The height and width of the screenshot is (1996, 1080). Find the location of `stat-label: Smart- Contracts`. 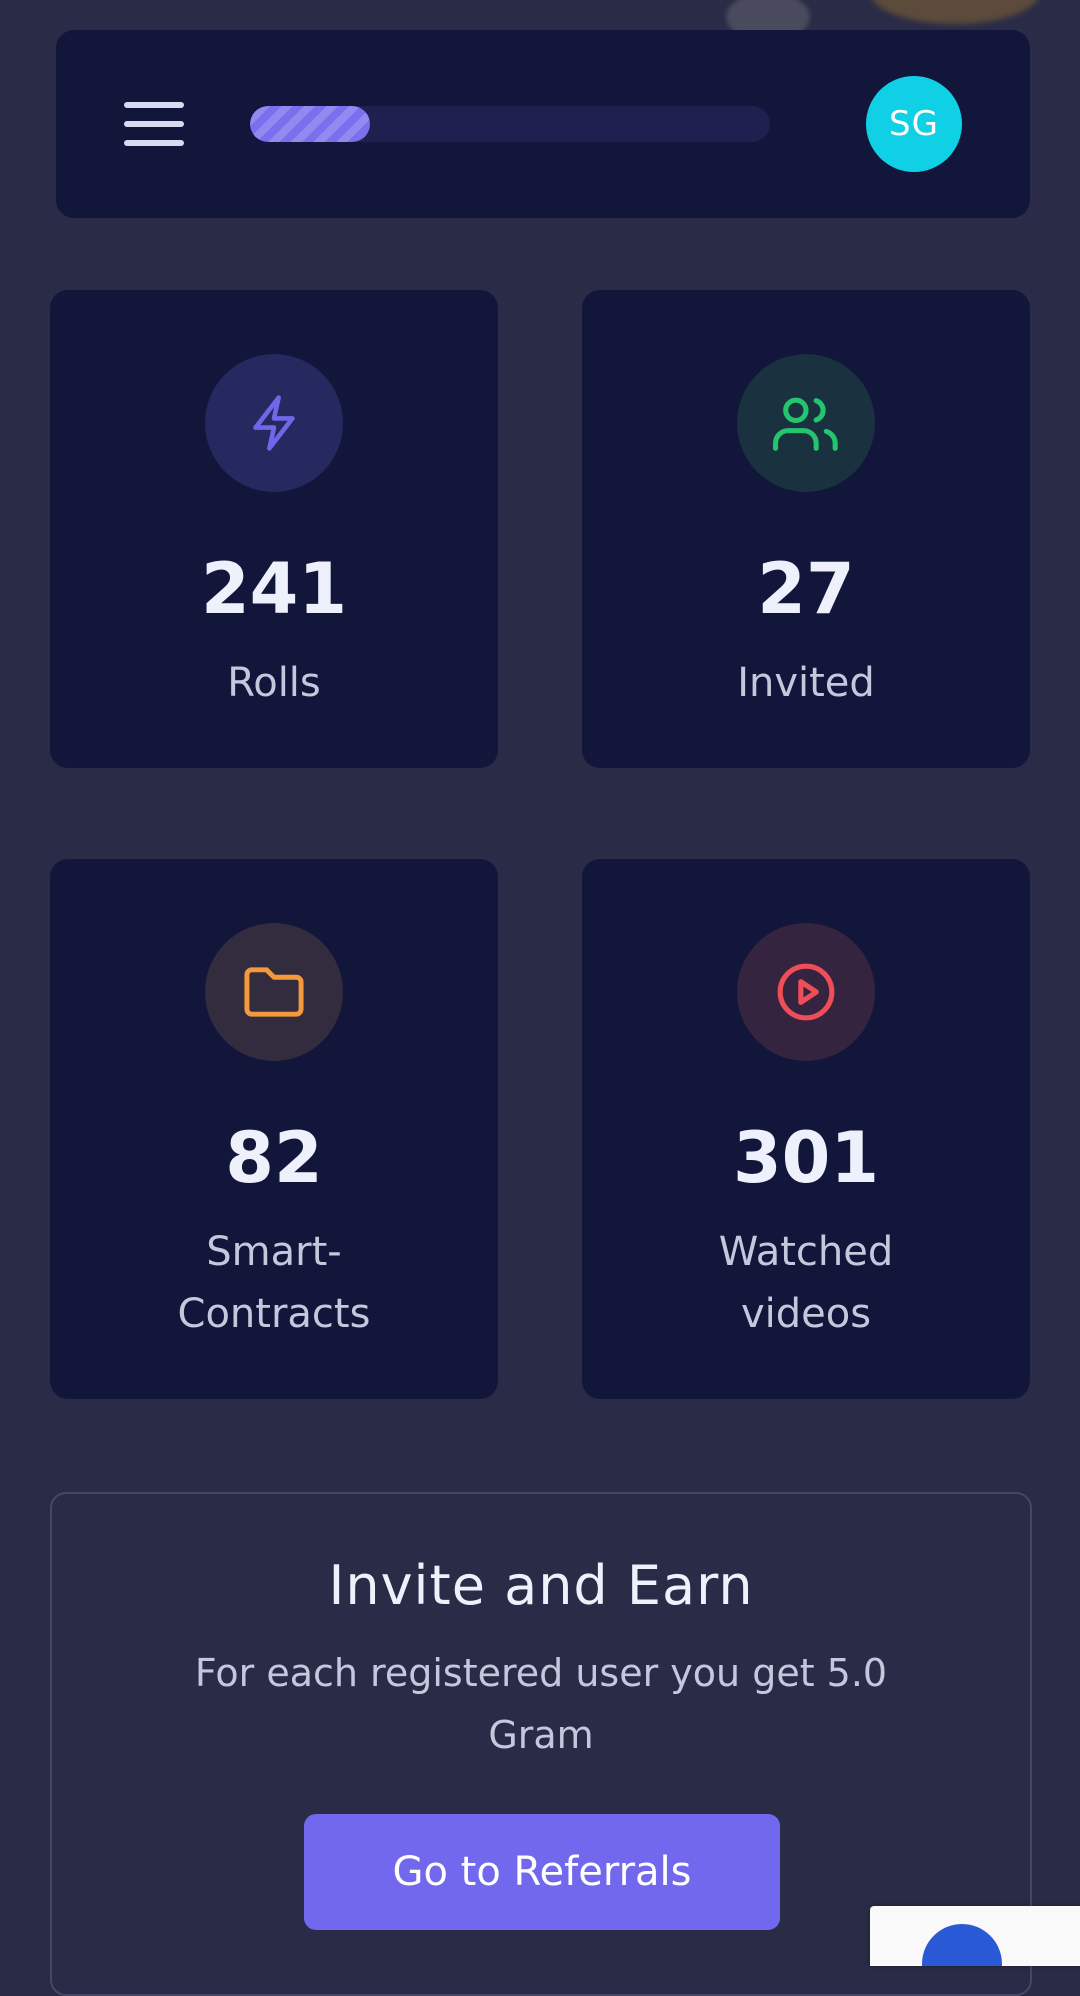

stat-label: Smart- Contracts is located at coordinates (274, 1283).